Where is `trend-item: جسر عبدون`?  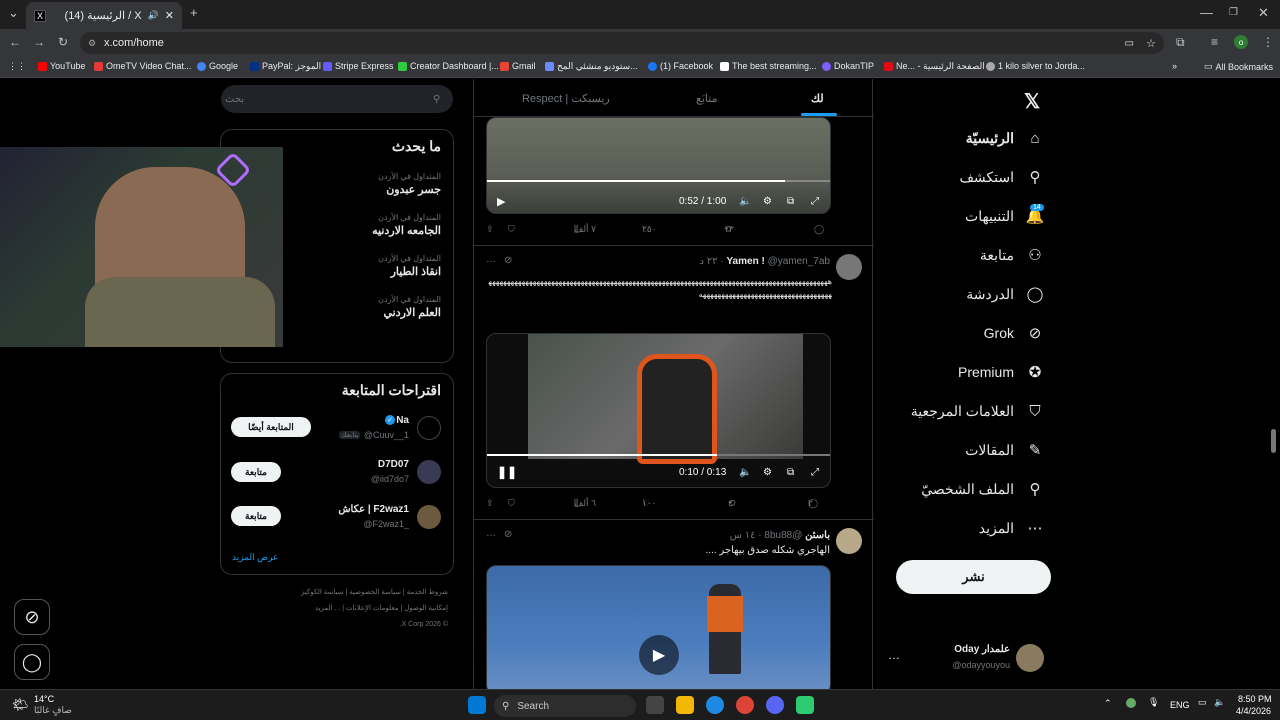
trend-item: جسر عبدون is located at coordinates (413, 189).